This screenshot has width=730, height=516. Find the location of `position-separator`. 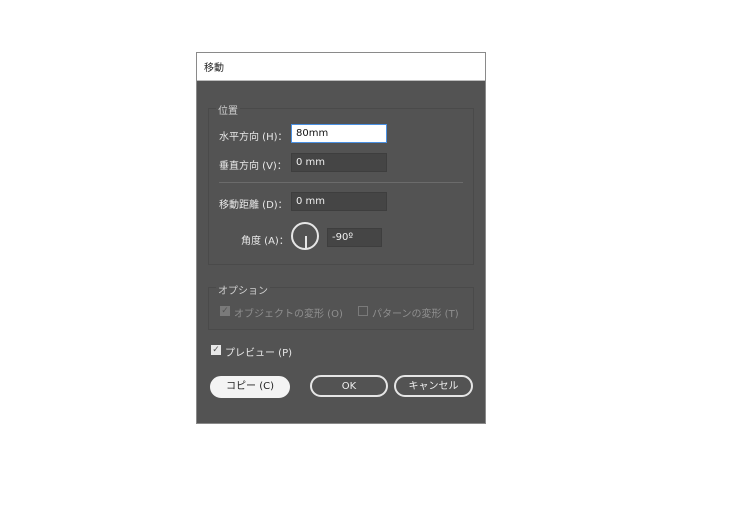

position-separator is located at coordinates (341, 182).